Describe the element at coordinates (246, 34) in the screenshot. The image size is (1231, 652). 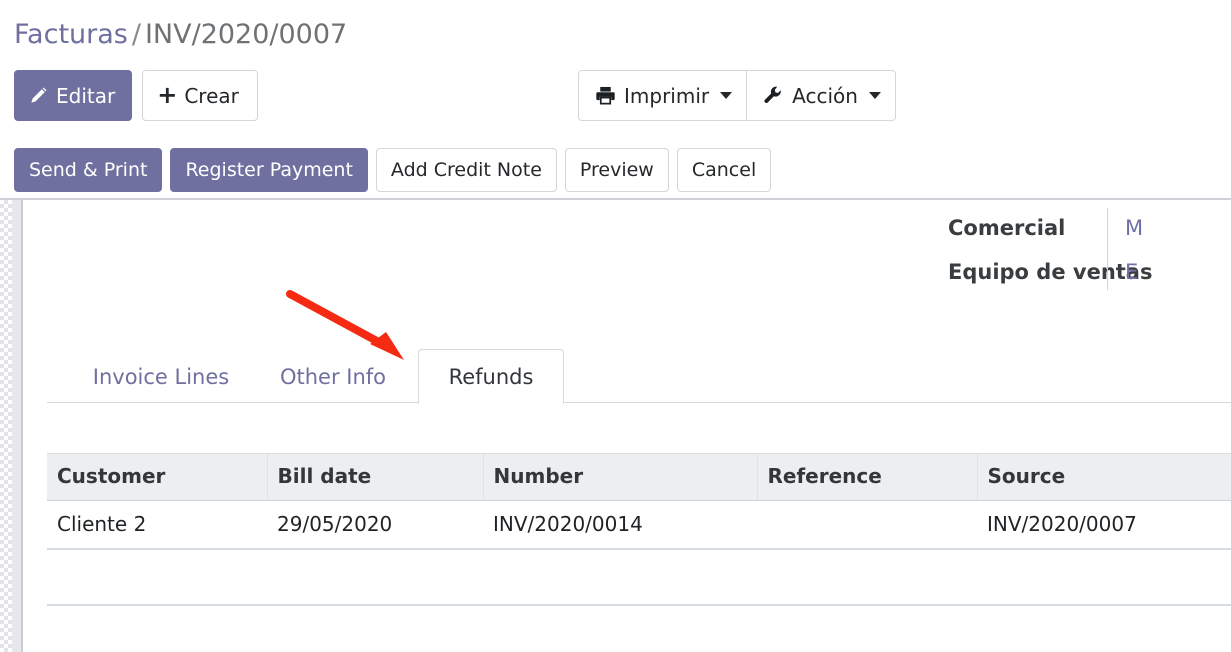
I see `breadcrumb-current: INV/2020/0007` at that location.